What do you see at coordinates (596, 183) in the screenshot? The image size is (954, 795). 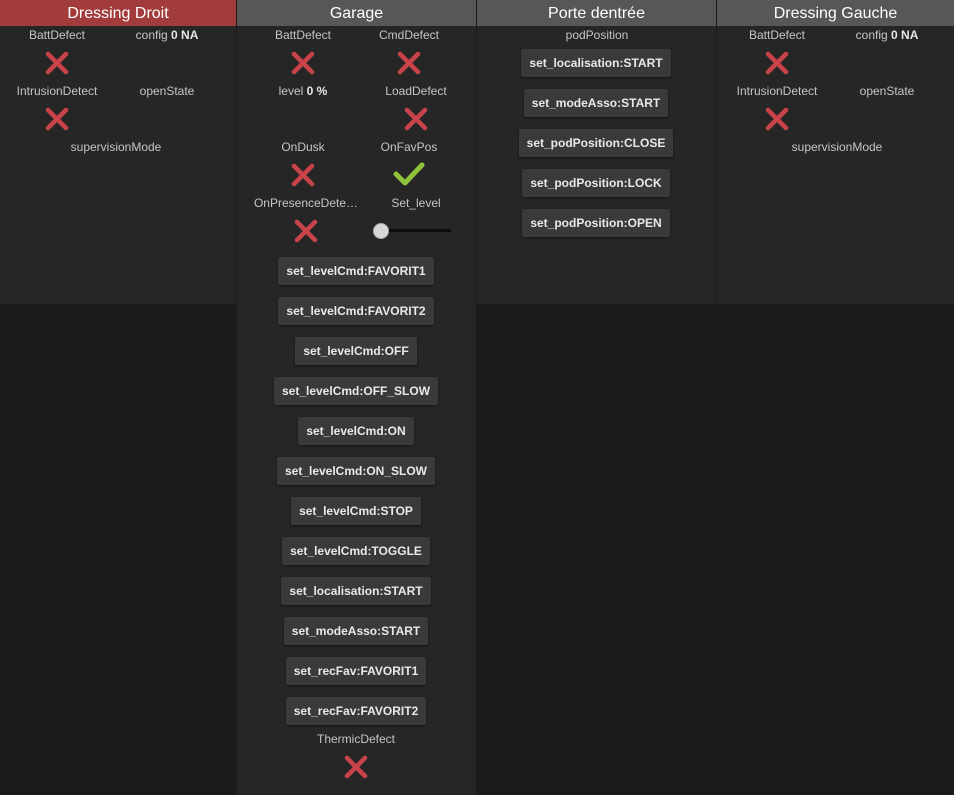 I see `command-button: set_podPosition:LOCK` at bounding box center [596, 183].